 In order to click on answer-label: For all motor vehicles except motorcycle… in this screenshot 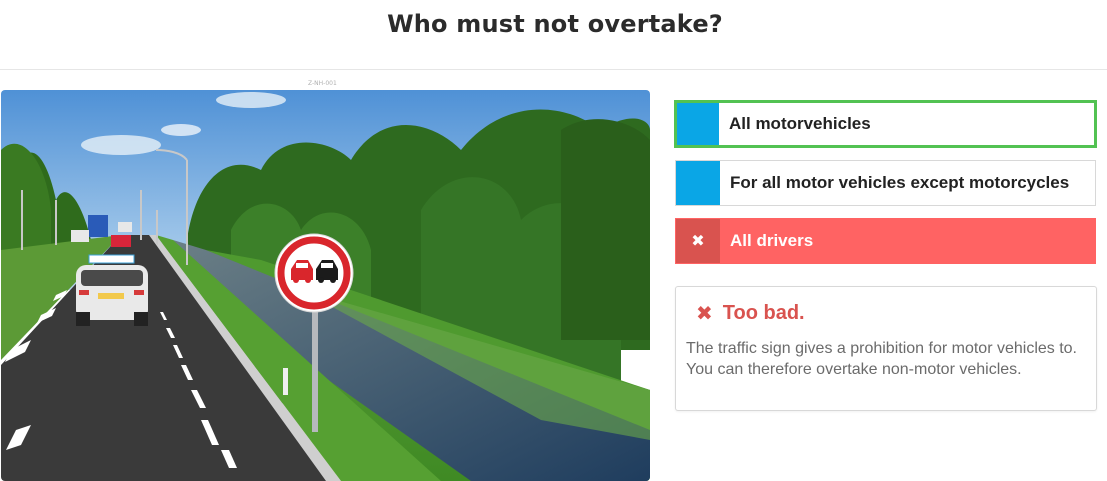, I will do `click(900, 182)`.